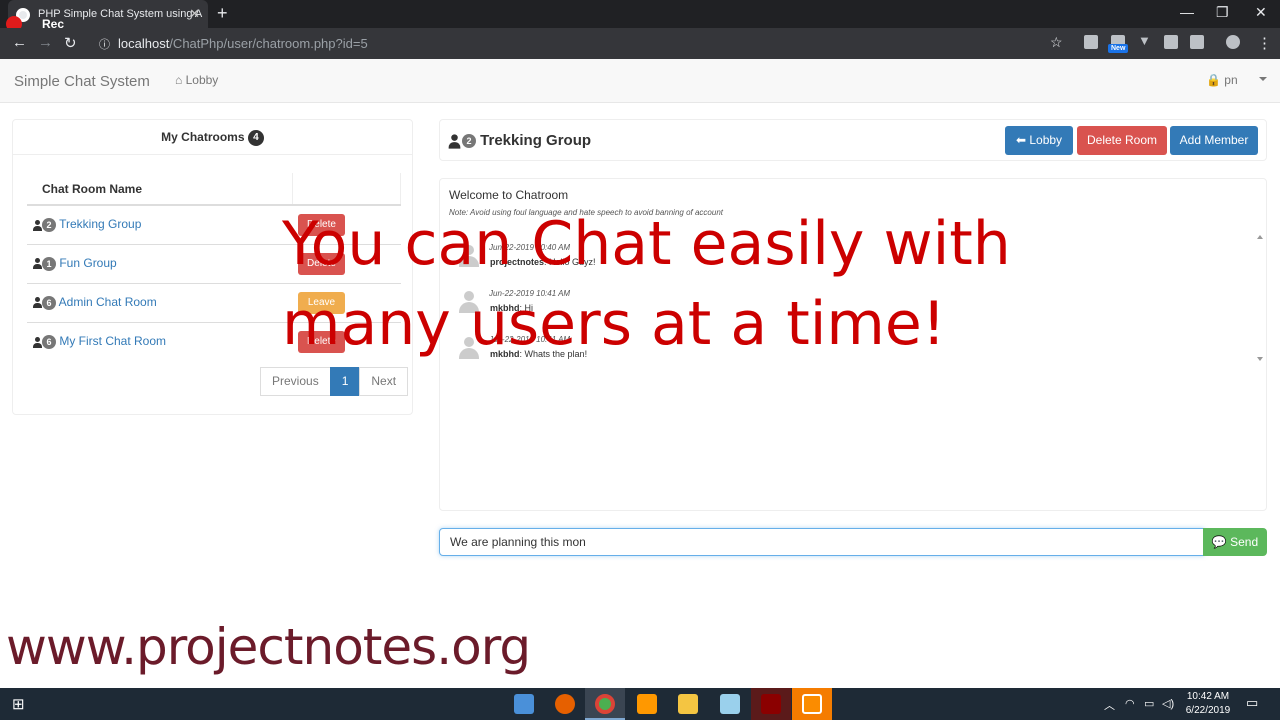 Image resolution: width=1280 pixels, height=720 pixels. Describe the element at coordinates (104, 44) in the screenshot. I see `info-icon: ⓘ` at that location.